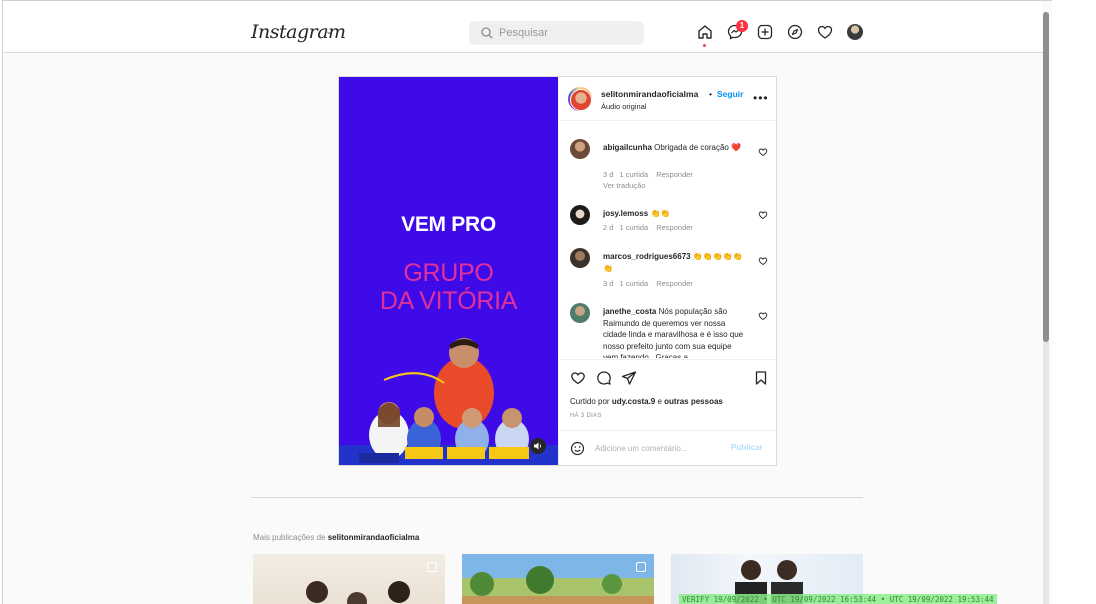 Image resolution: width=1096 pixels, height=604 pixels. What do you see at coordinates (647, 256) in the screenshot?
I see `comment-username: marcos_rodrigues6673` at bounding box center [647, 256].